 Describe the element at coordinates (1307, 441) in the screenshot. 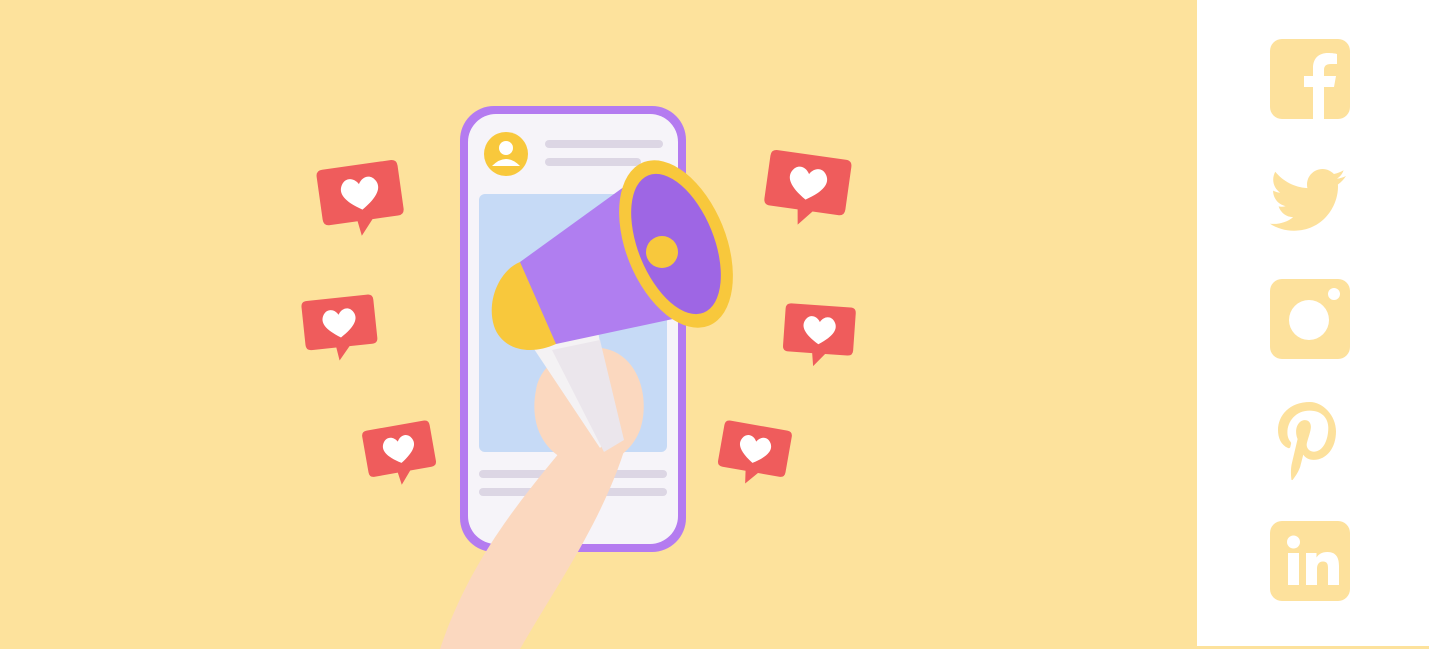

I see `pinterest-icon` at that location.